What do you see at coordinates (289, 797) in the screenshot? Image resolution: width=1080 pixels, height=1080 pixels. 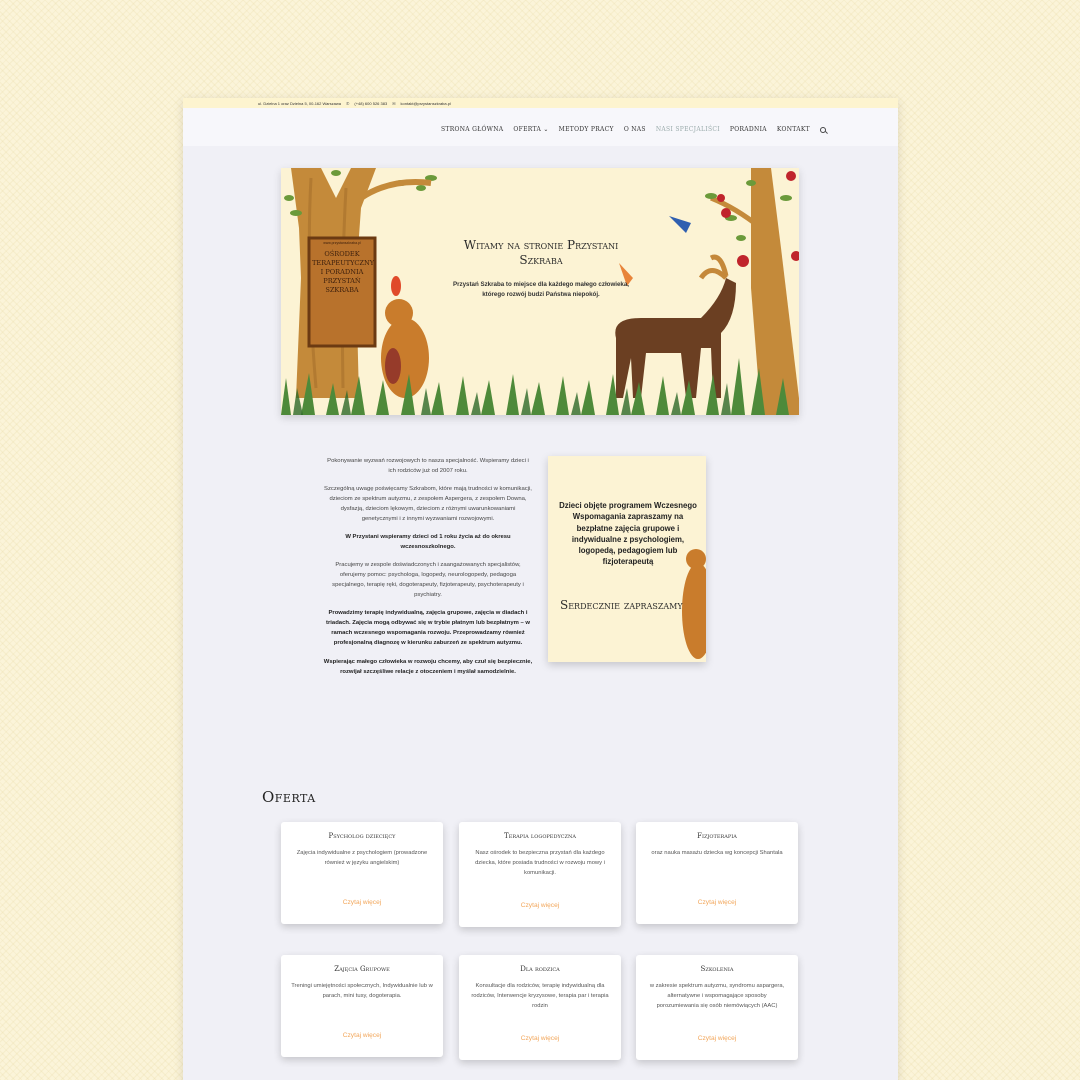 I see `offer-heading: Oferta` at bounding box center [289, 797].